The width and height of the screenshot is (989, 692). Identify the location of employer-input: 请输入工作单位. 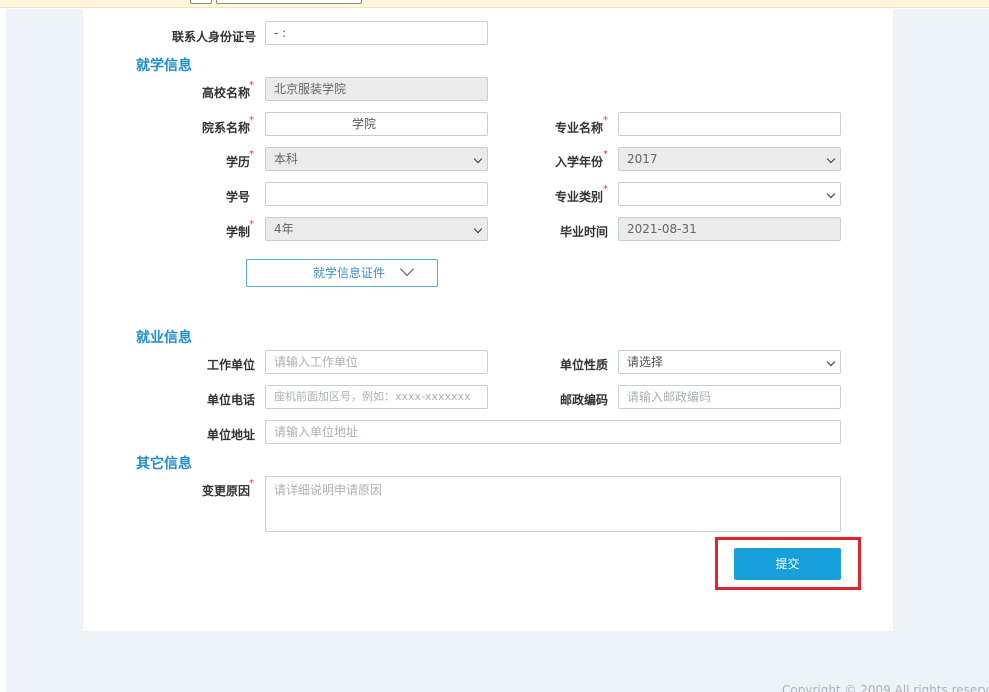
(376, 362).